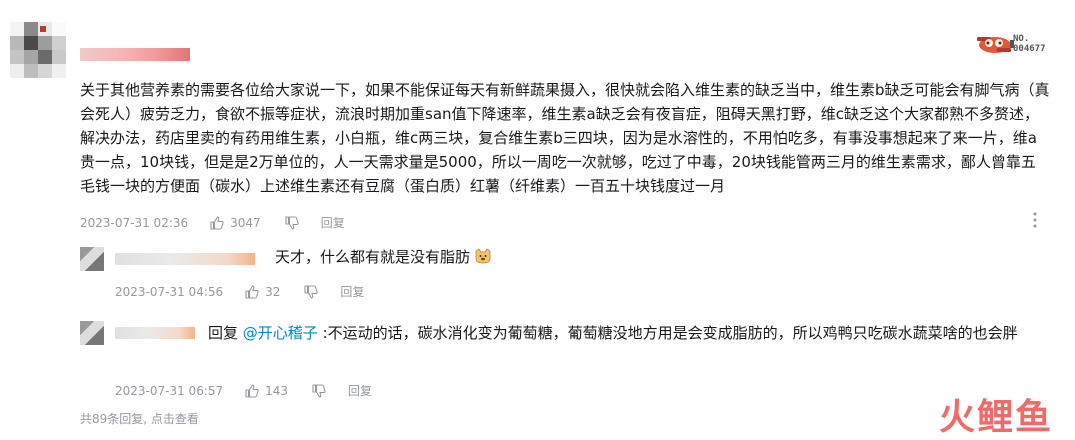 Image resolution: width=1075 pixels, height=440 pixels. Describe the element at coordinates (169, 390) in the screenshot. I see `reply-timestamp: 2023-07-31 06:57` at that location.